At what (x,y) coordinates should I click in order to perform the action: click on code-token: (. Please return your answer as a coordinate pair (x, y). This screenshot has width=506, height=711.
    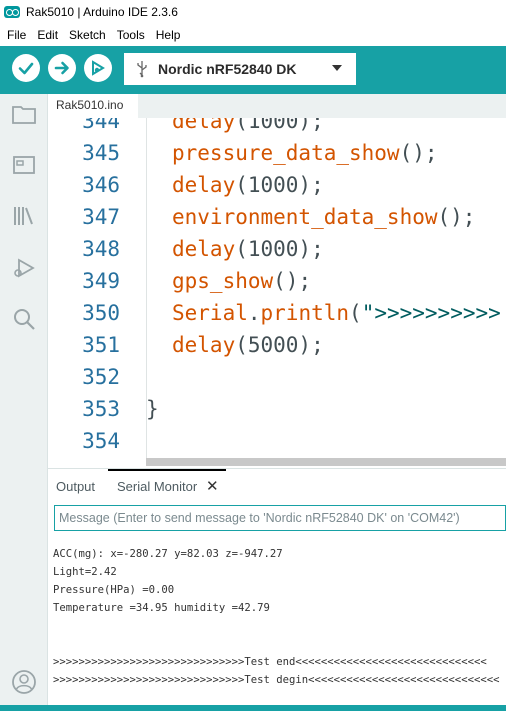
    Looking at the image, I should click on (355, 313).